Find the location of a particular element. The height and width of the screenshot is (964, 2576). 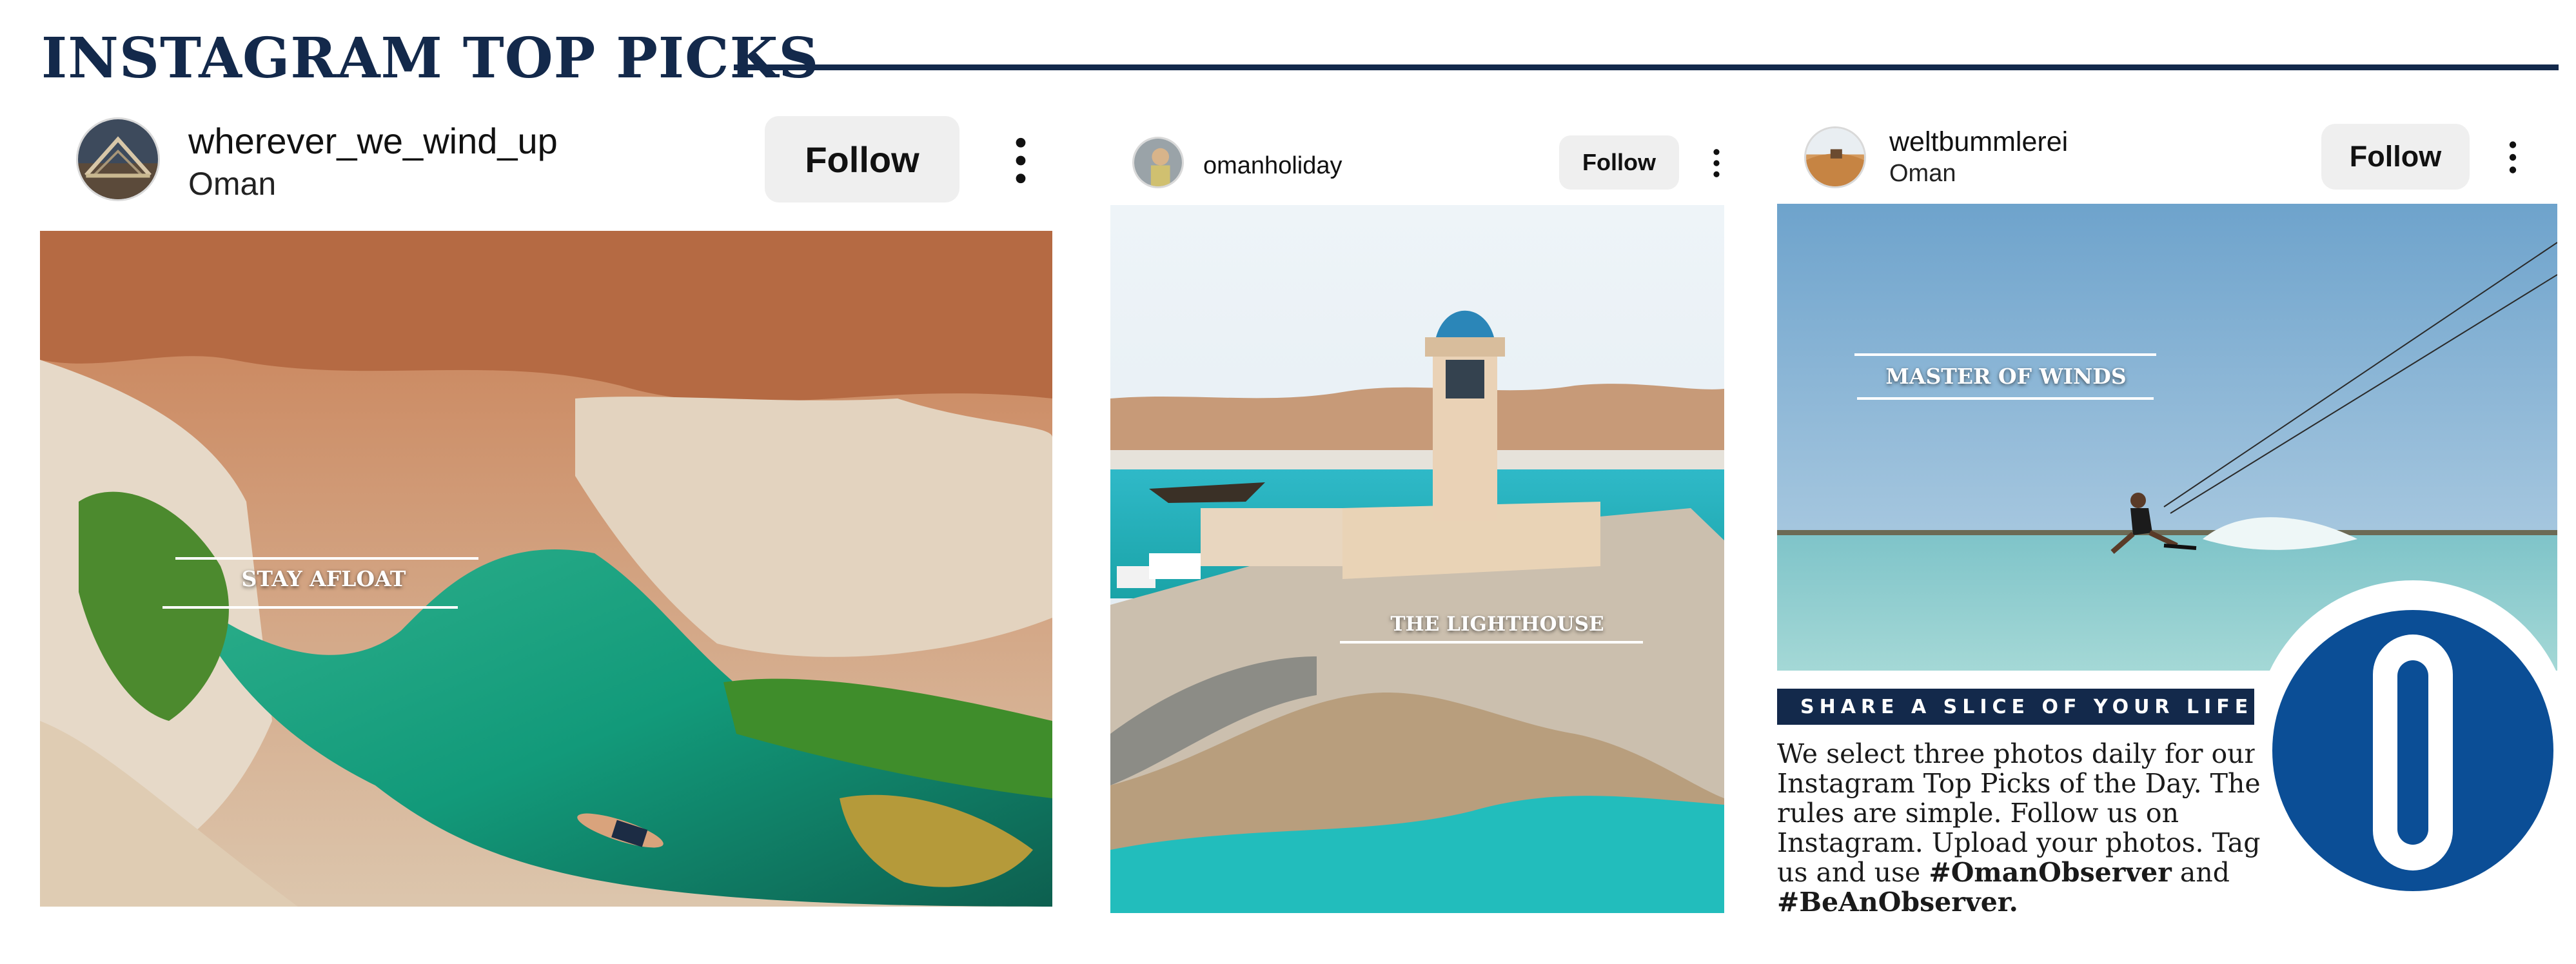

photo-caption: MASTER OF WINDS is located at coordinates (2006, 377).